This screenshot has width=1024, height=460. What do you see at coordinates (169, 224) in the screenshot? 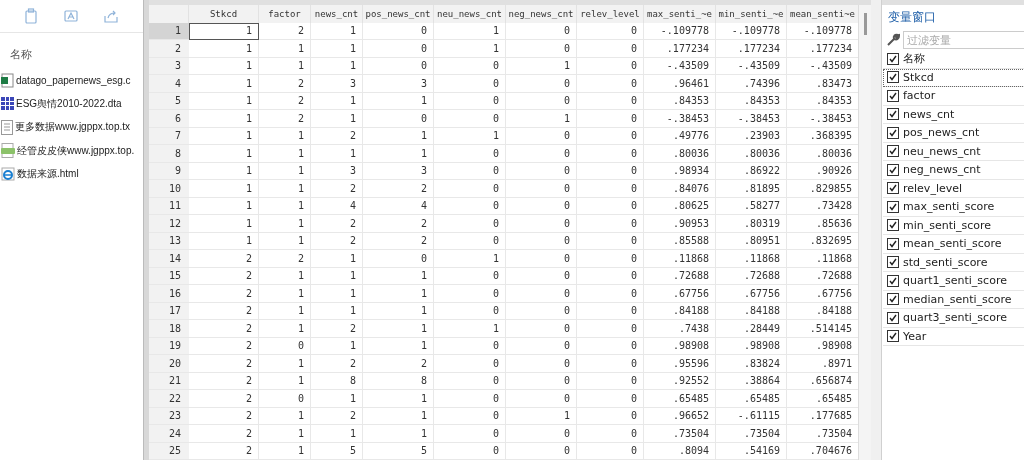
I see `row-number: 12` at bounding box center [169, 224].